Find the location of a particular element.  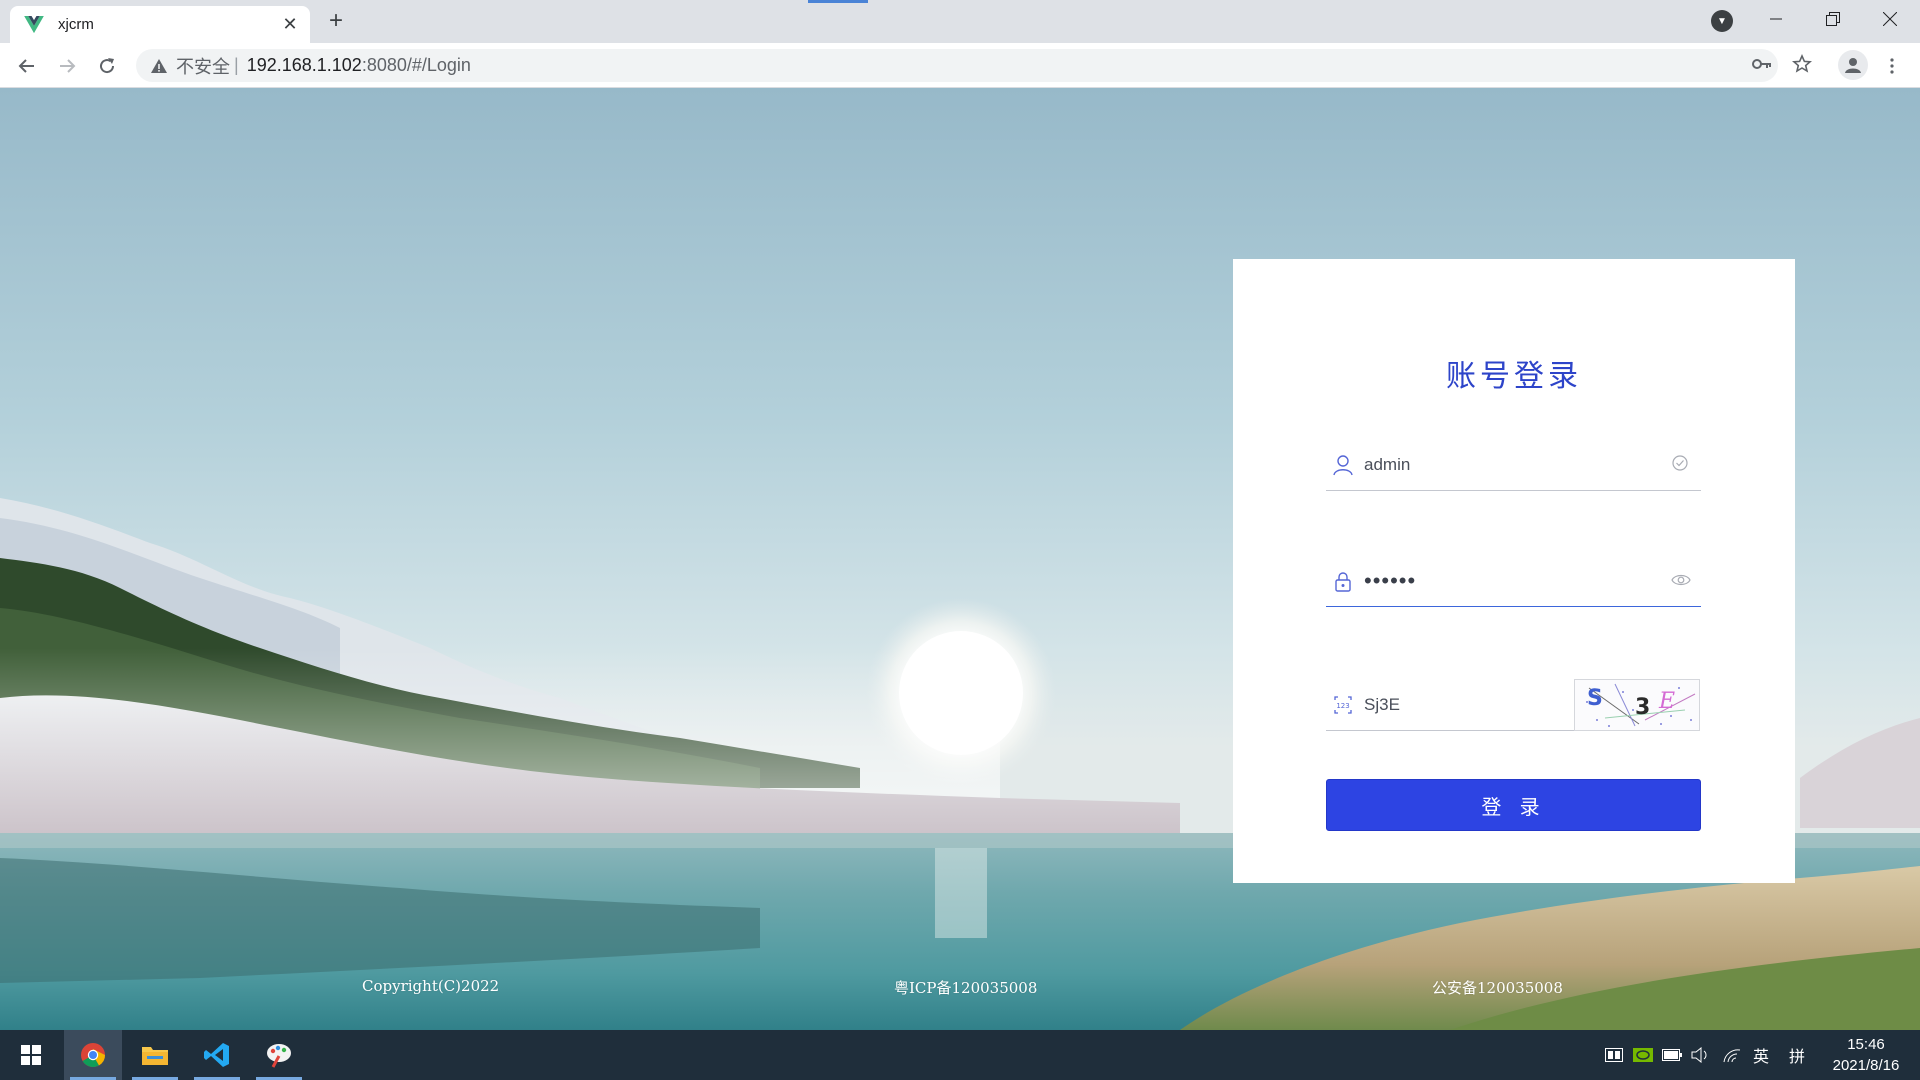

arrow-left-icon is located at coordinates (26, 66).